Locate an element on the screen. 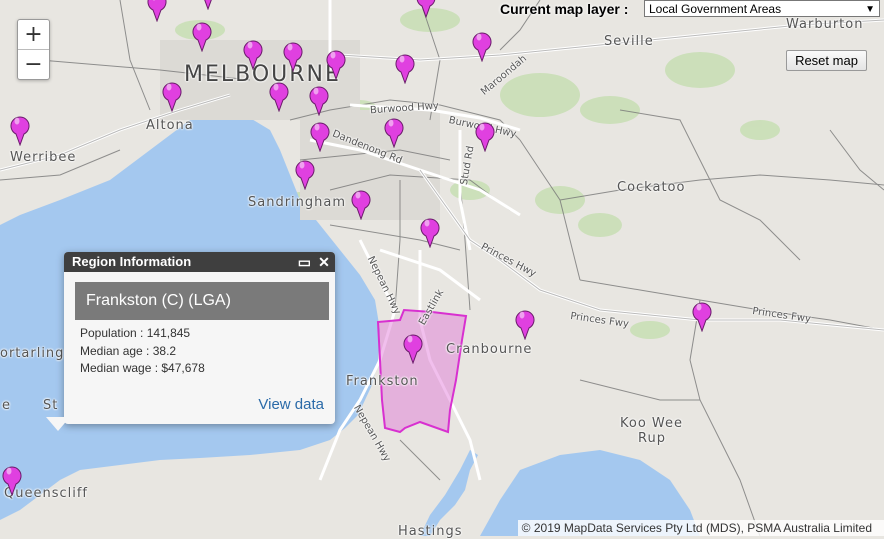 Image resolution: width=884 pixels, height=539 pixels. place-label-warburton: Warburton is located at coordinates (825, 24).